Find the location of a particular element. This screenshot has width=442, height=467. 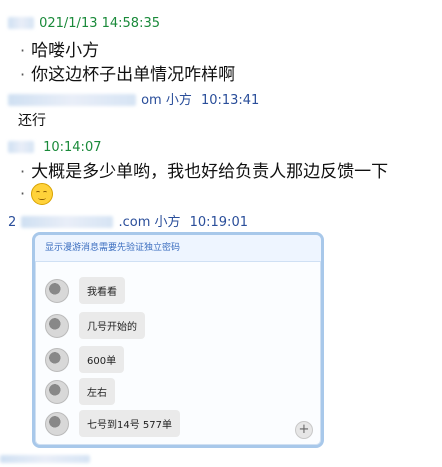

embedded-message: 我看看 is located at coordinates (85, 290).